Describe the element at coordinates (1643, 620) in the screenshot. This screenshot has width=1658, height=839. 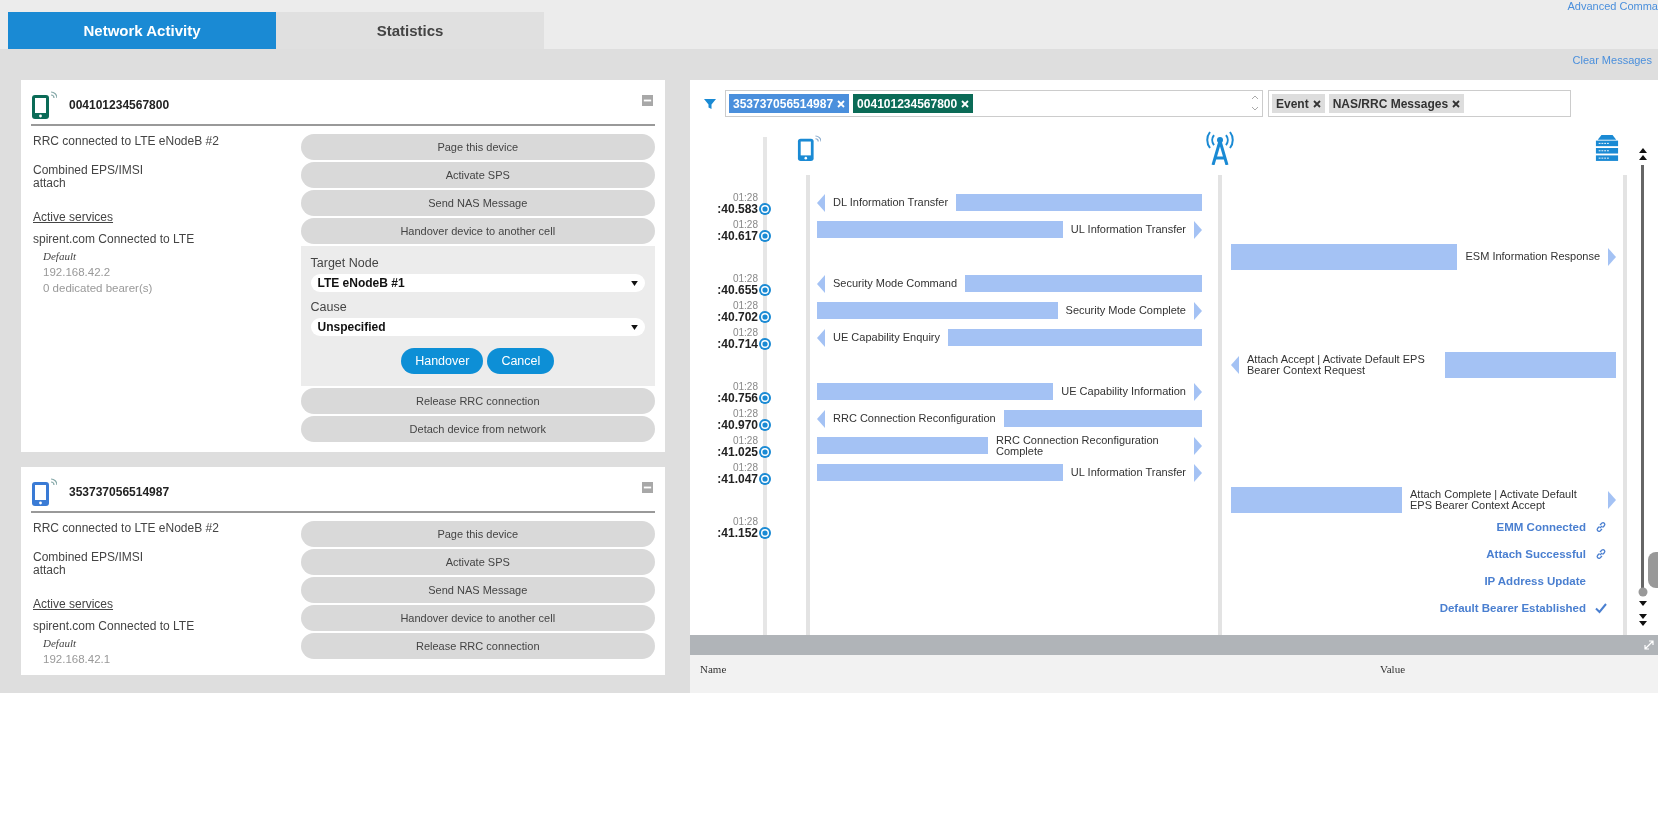
I see `scroll-bottom-icon` at that location.